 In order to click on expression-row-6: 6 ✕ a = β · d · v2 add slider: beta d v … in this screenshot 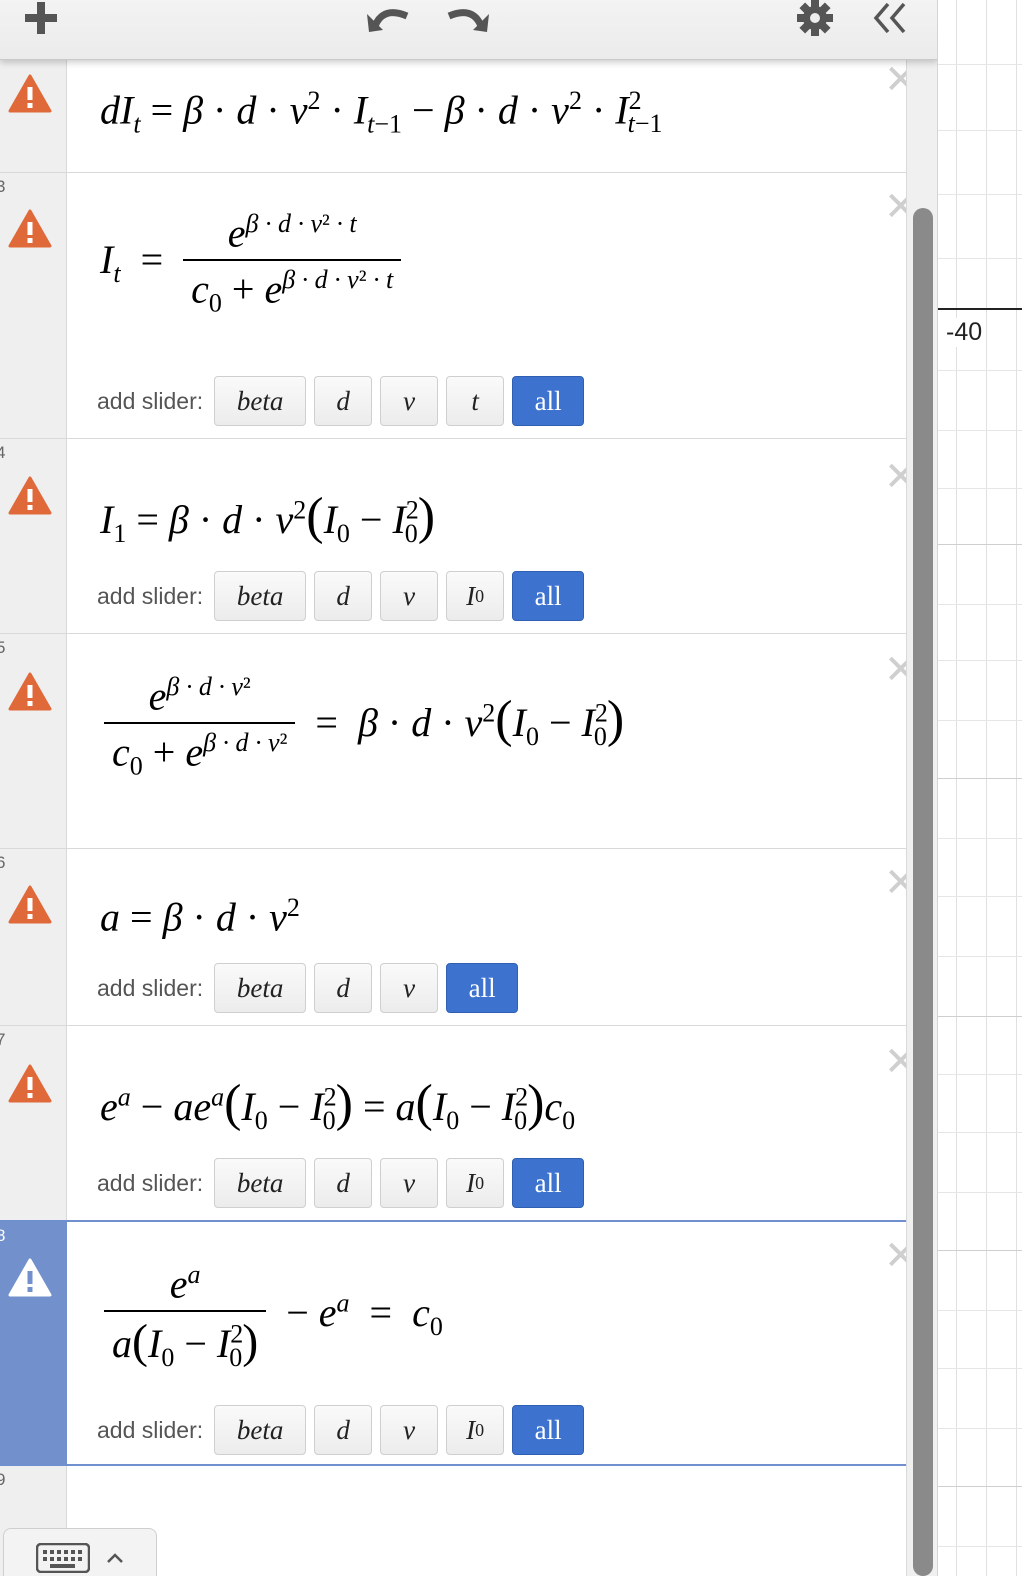, I will do `click(459, 937)`.